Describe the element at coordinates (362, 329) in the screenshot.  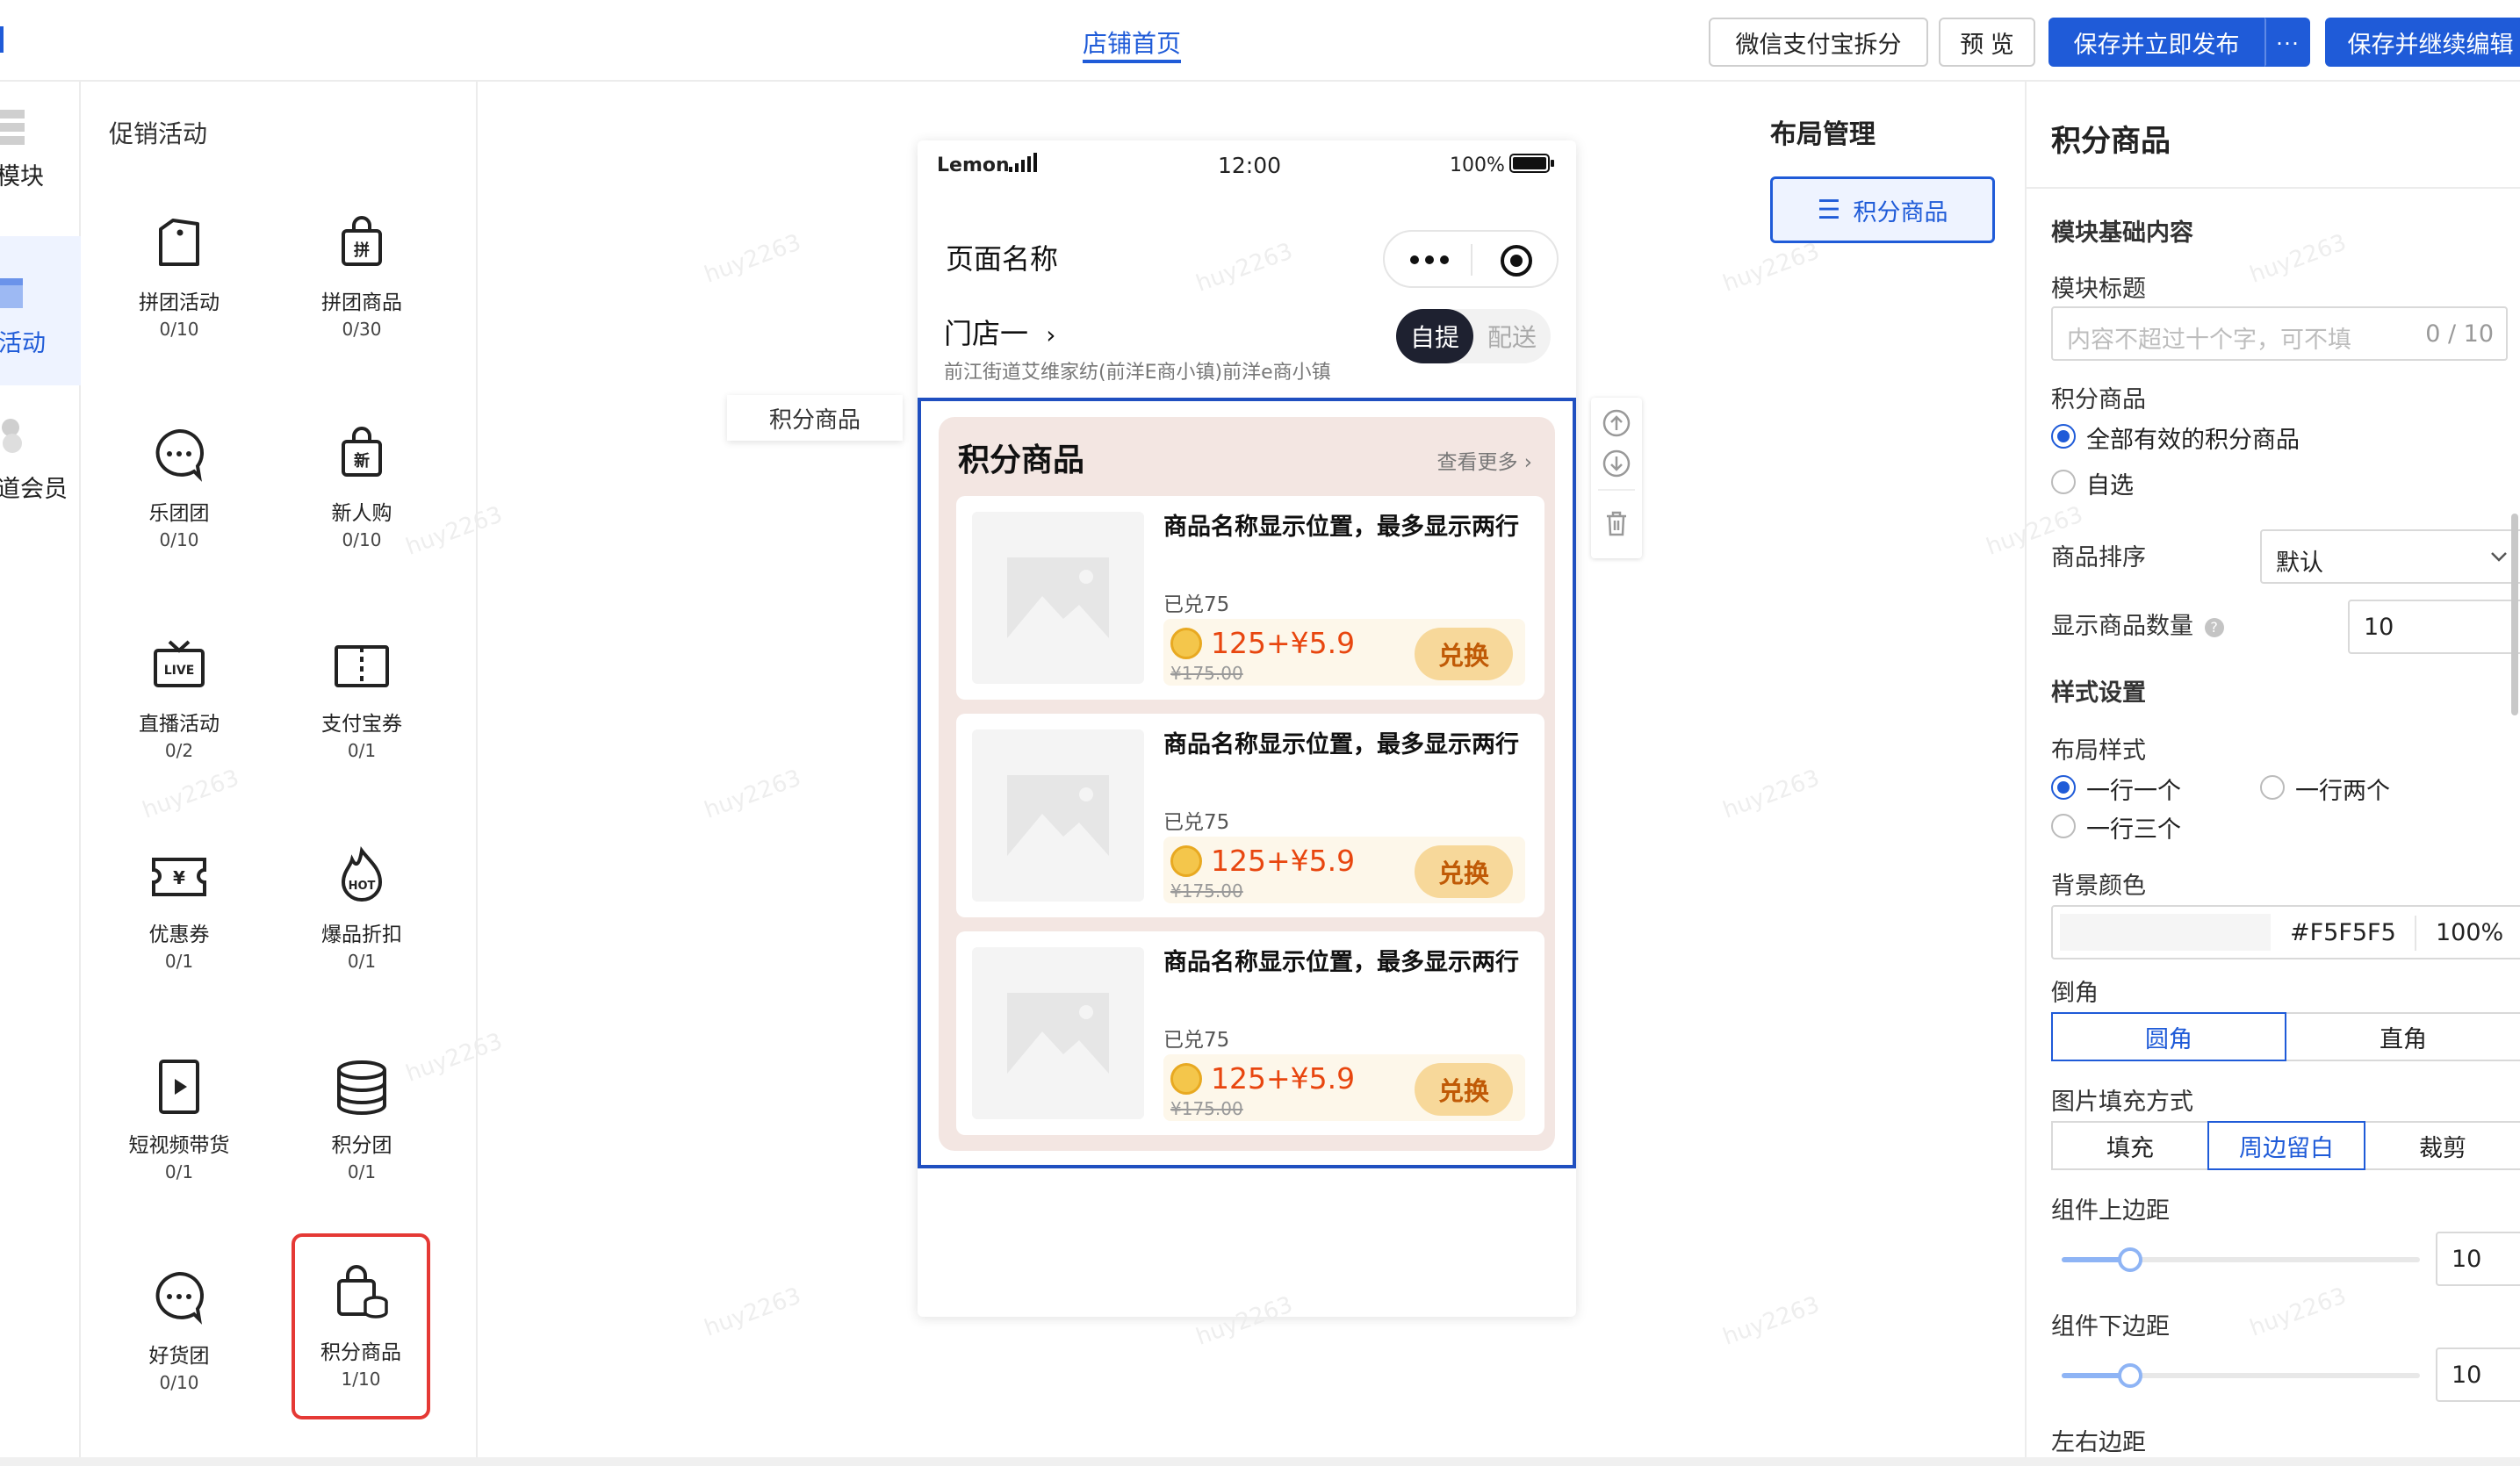
I see `component-count: 0/30` at that location.